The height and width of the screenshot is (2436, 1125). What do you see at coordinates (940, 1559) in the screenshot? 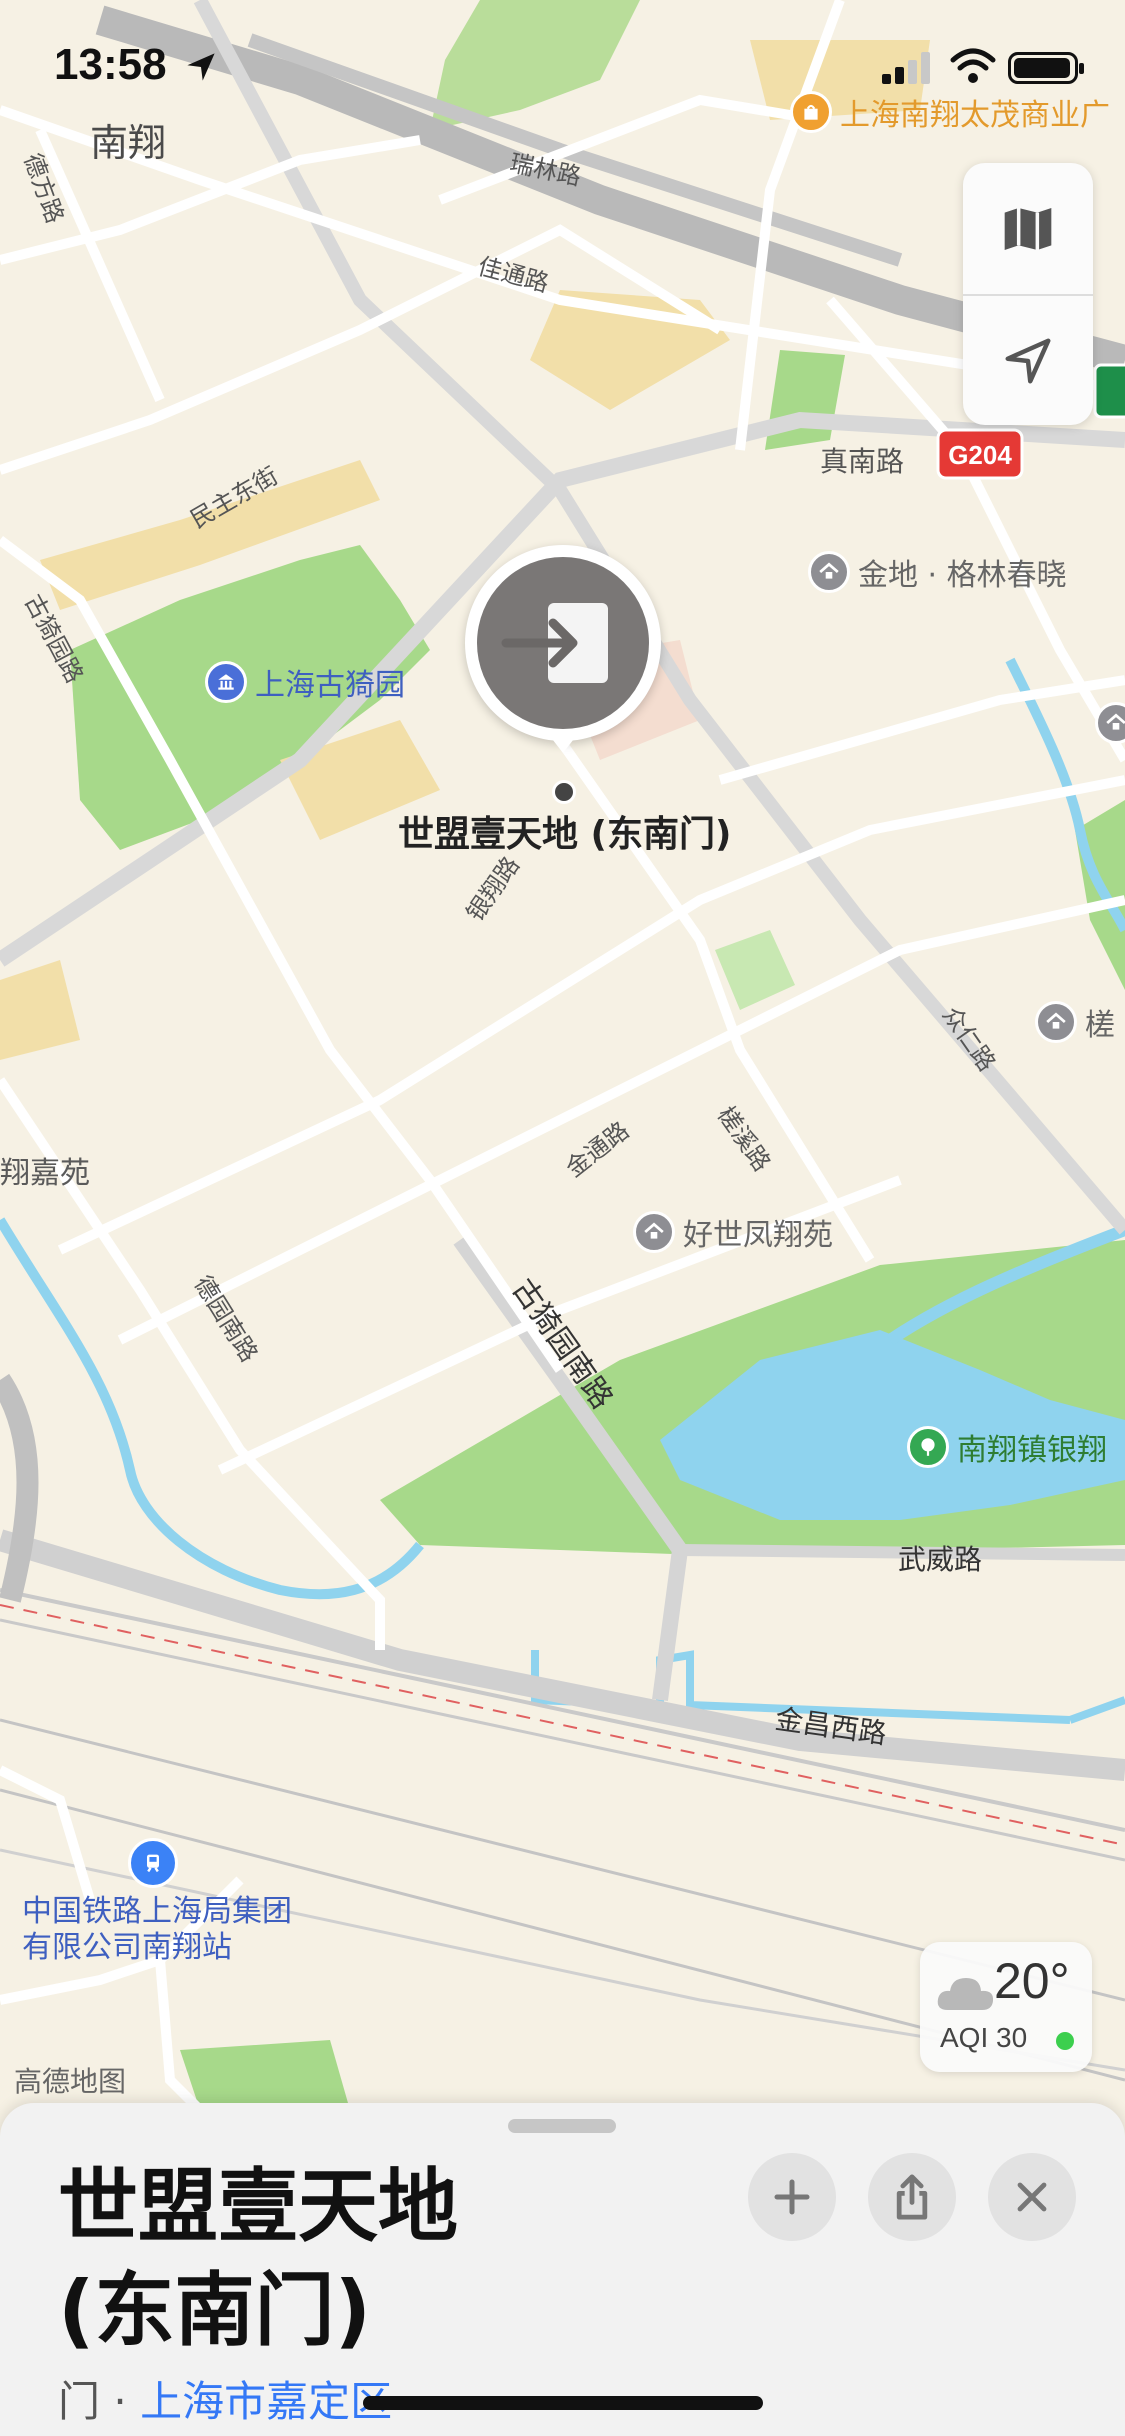
I see `road-label-wuwei: 武威路` at bounding box center [940, 1559].